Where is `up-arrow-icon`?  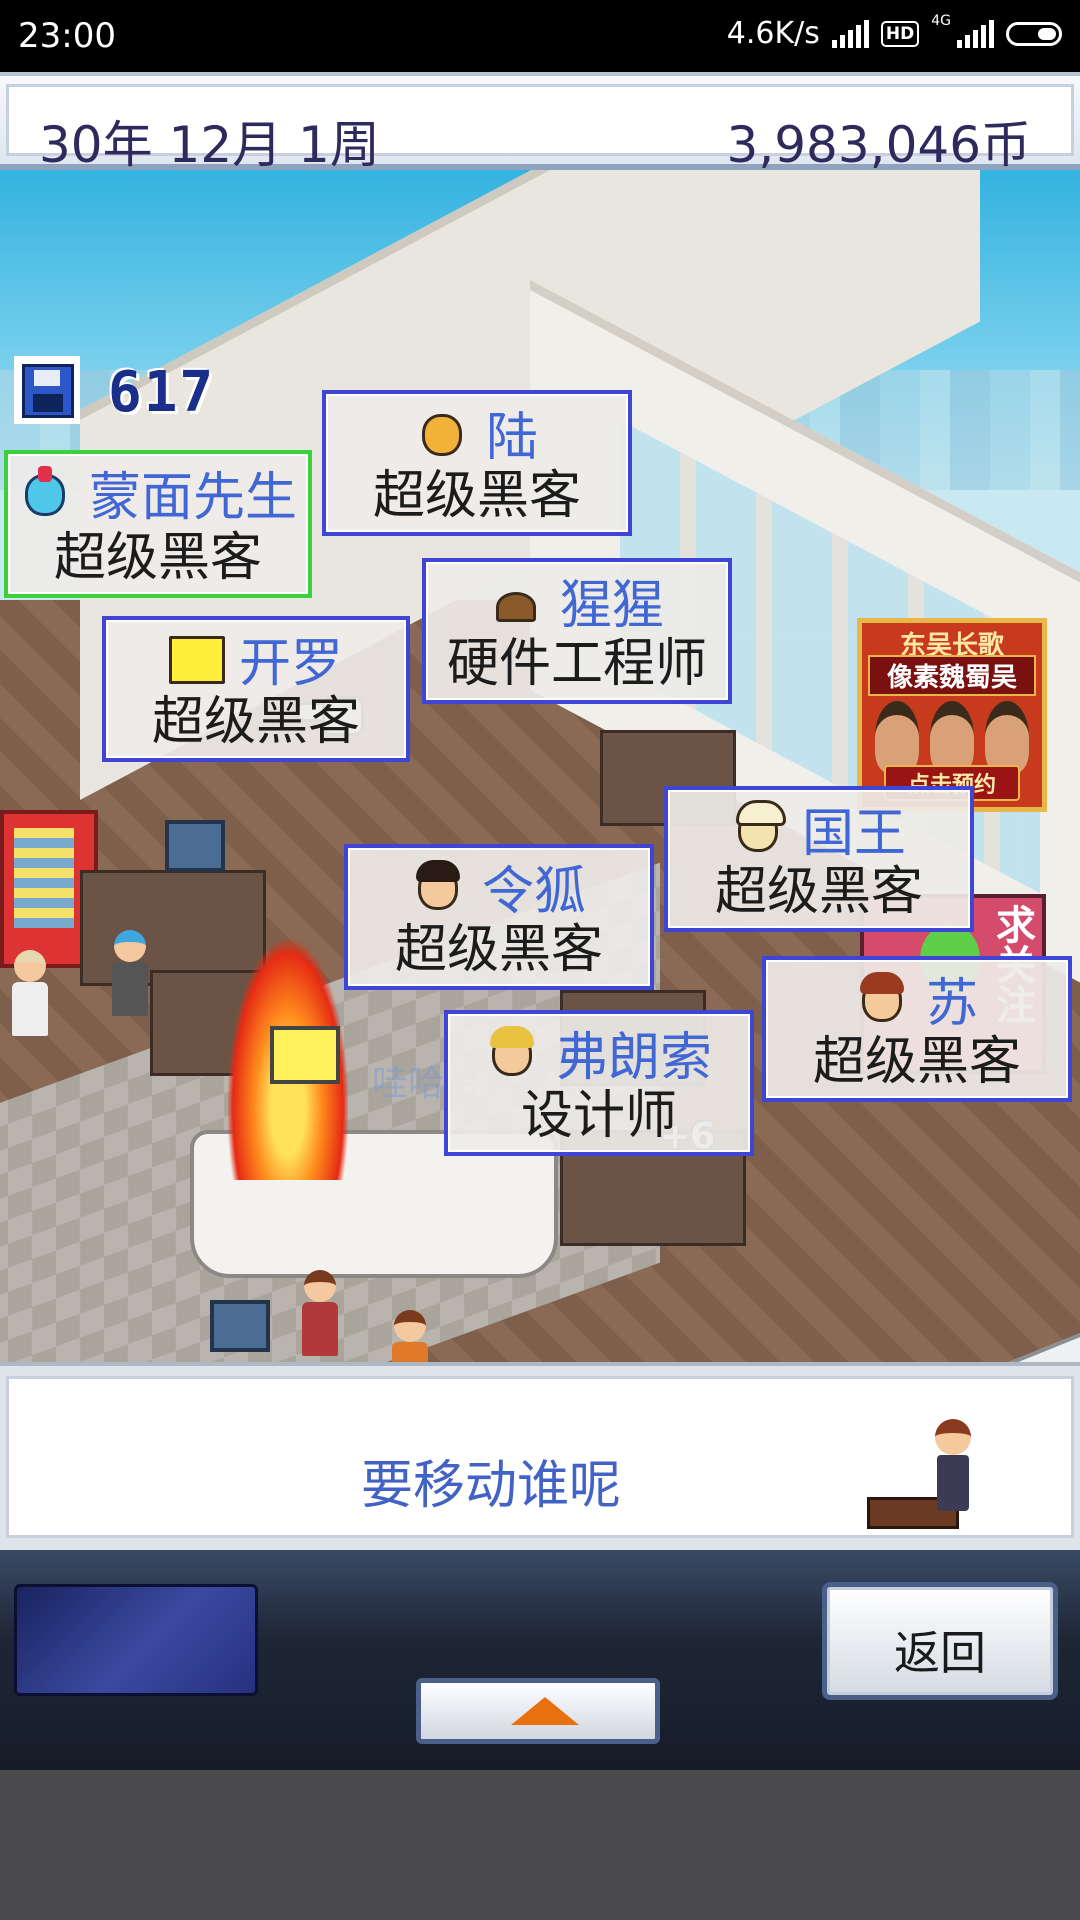 up-arrow-icon is located at coordinates (545, 1711).